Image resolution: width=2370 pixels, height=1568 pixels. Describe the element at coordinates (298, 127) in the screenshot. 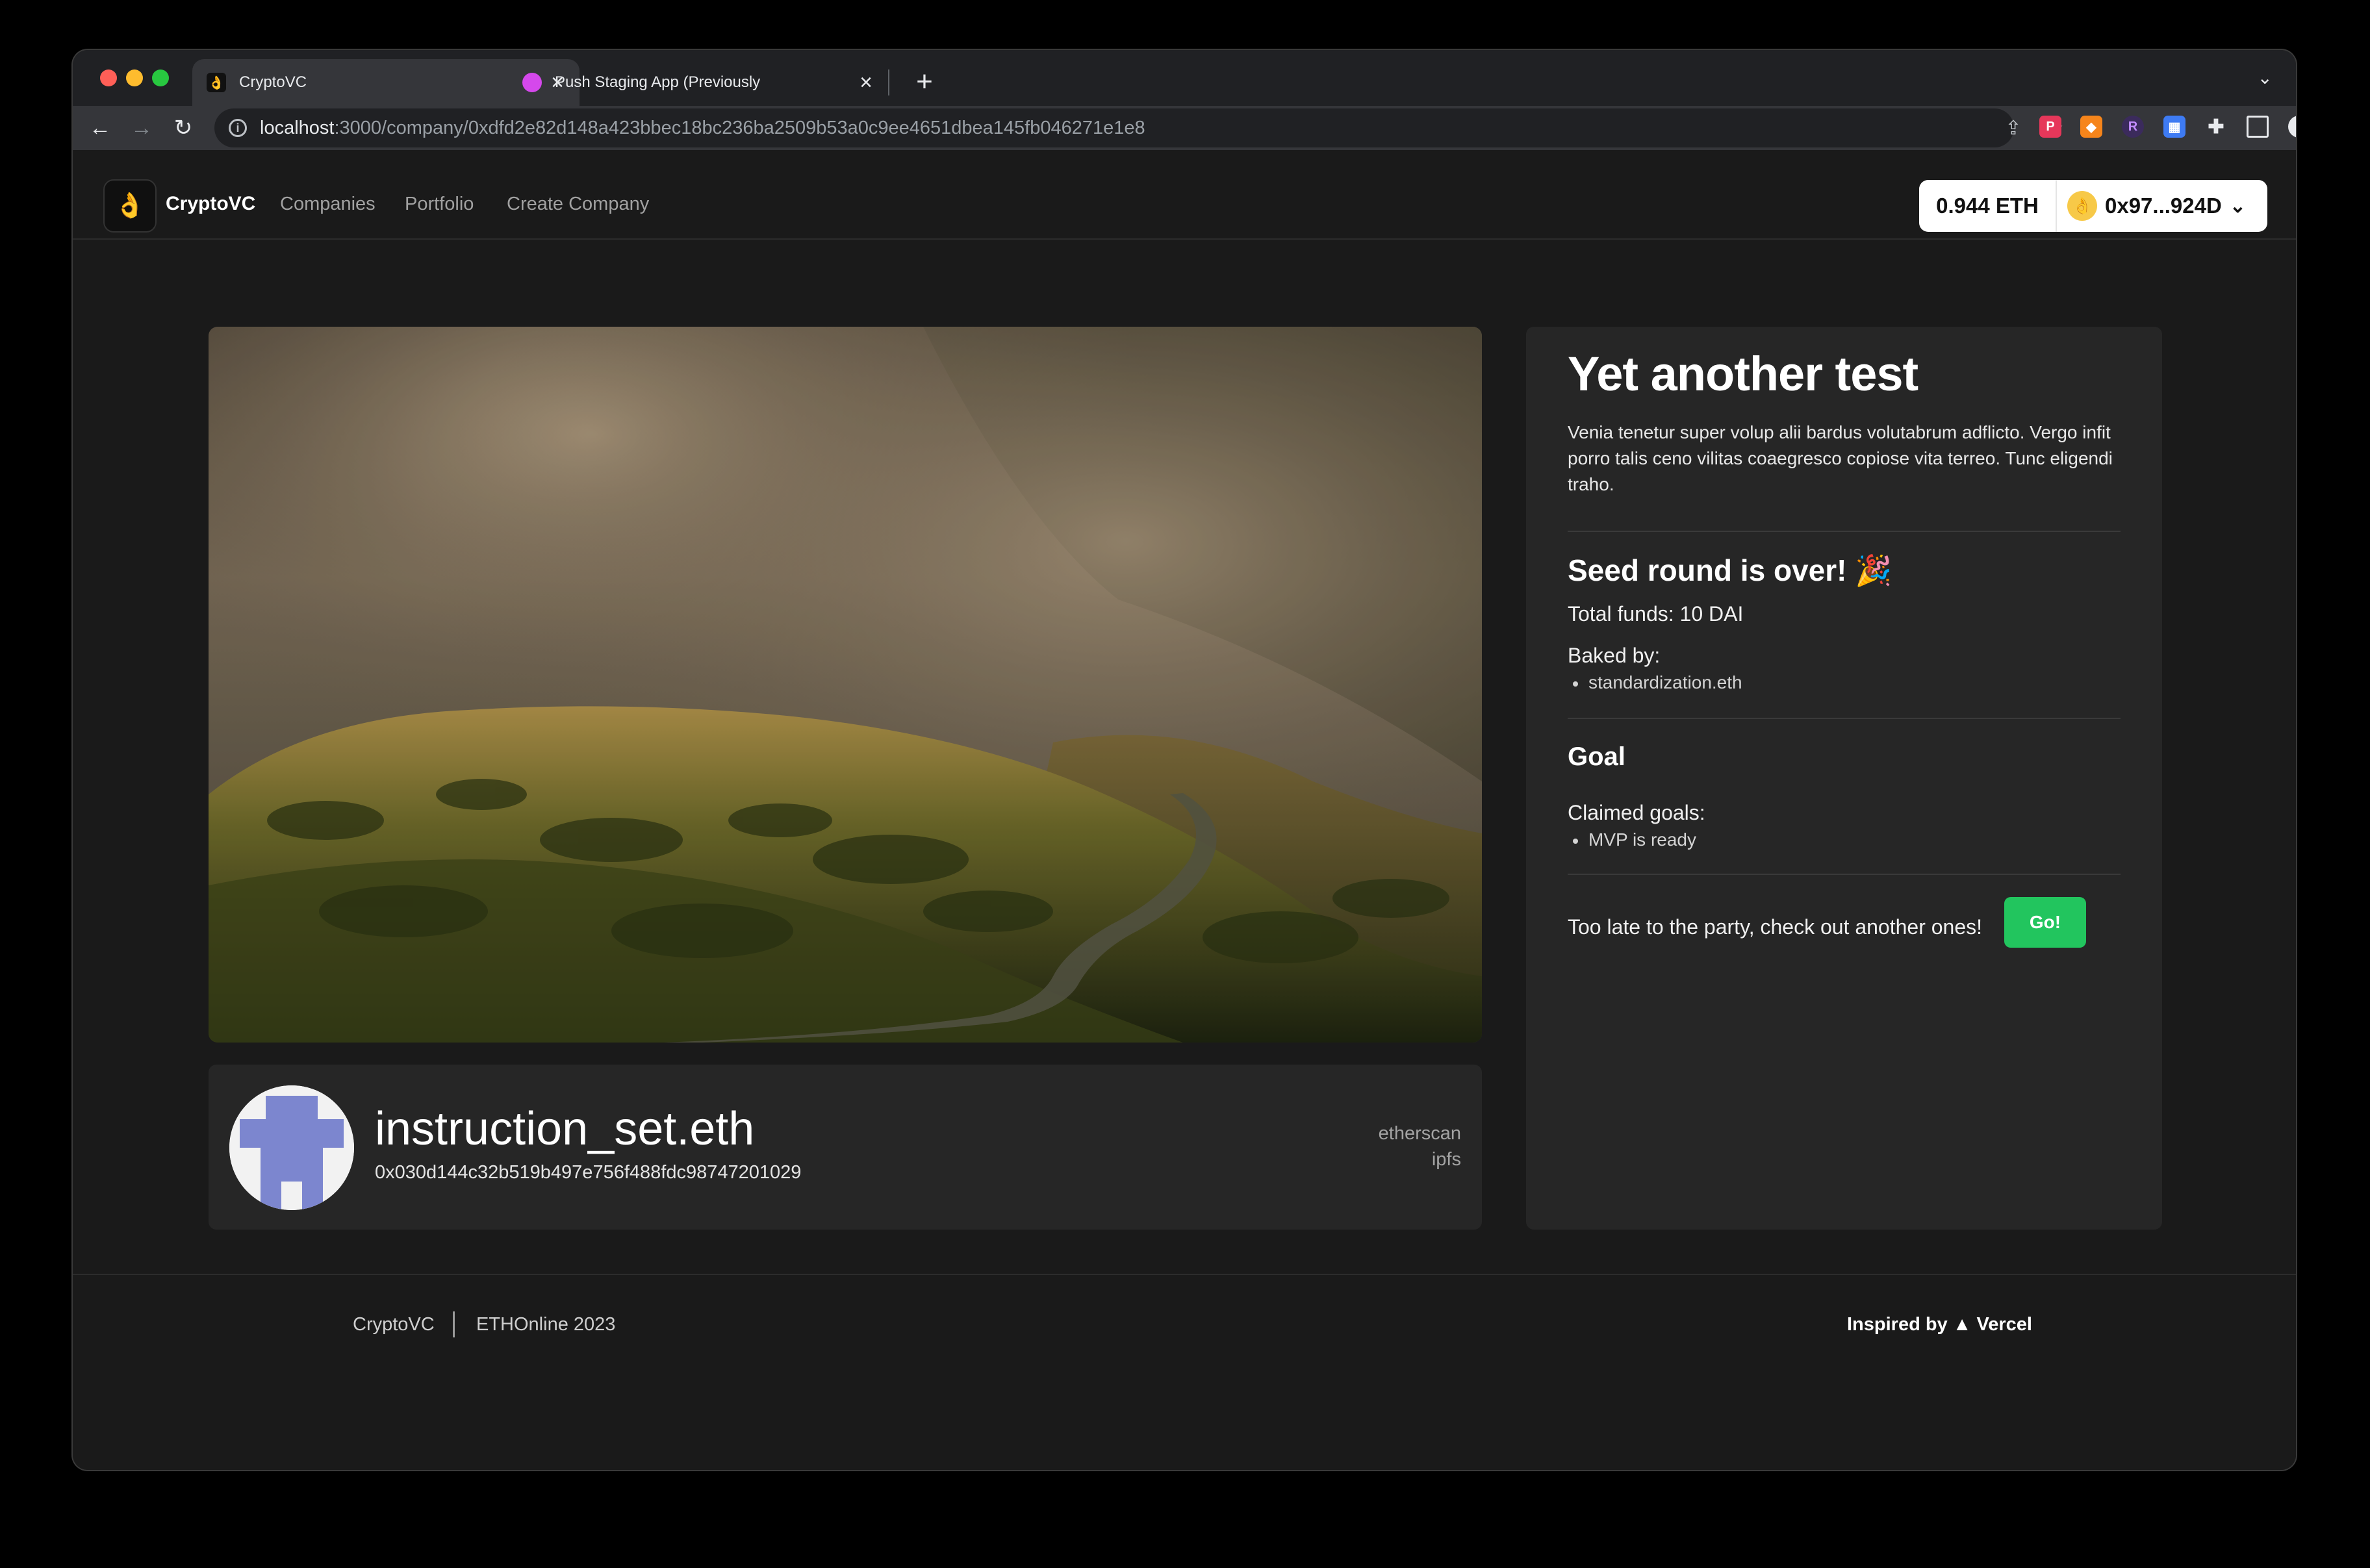

I see `url-host: localhost` at that location.